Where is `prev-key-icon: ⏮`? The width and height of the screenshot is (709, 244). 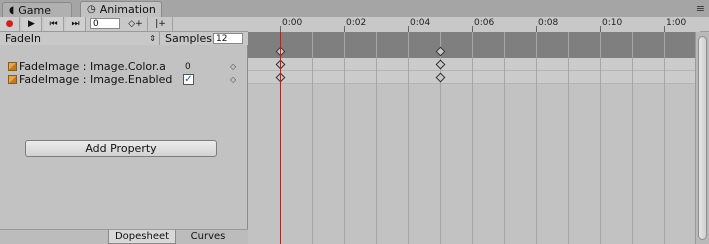 prev-key-icon: ⏮ is located at coordinates (53, 24).